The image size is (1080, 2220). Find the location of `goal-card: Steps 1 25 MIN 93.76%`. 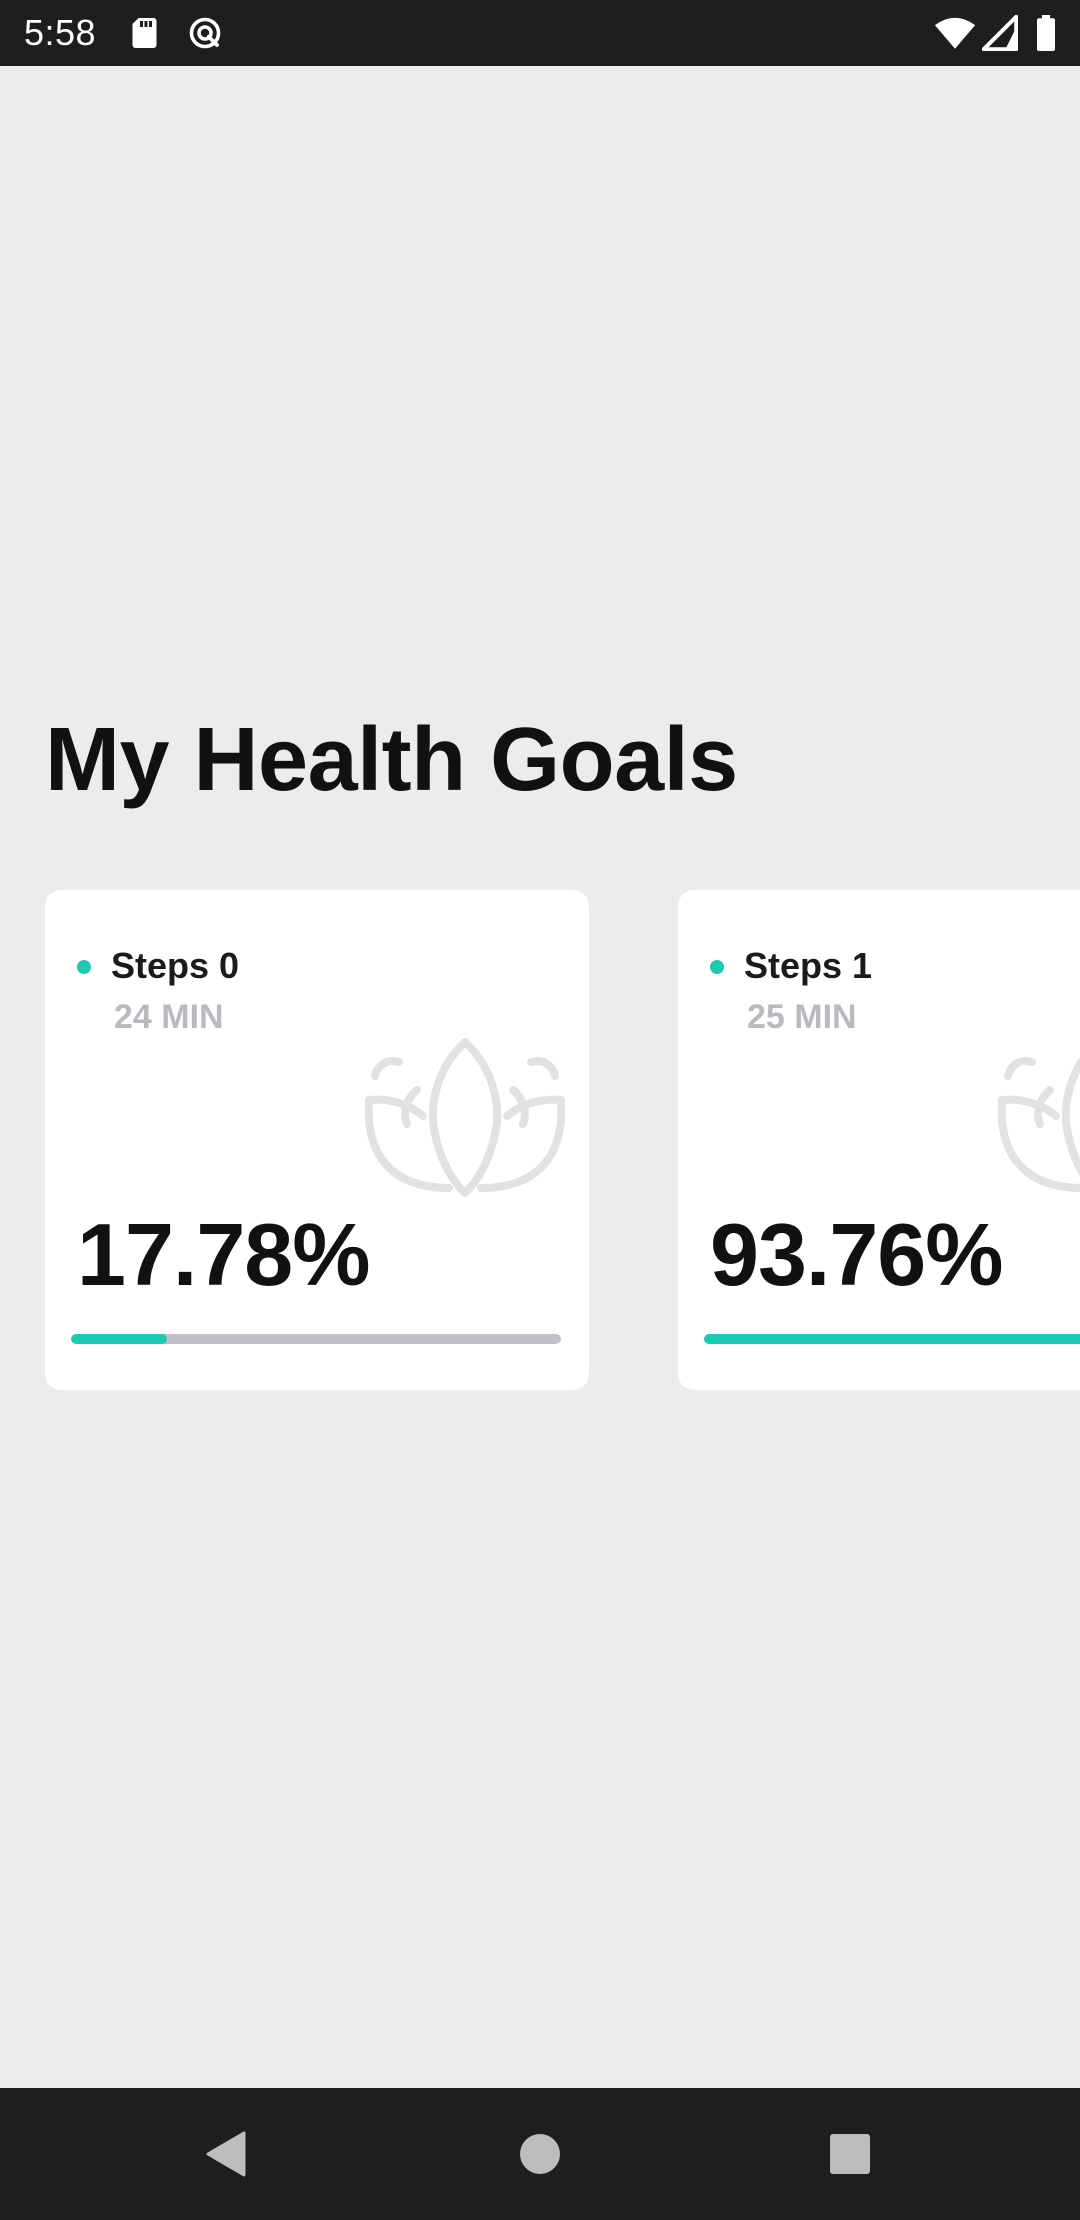

goal-card: Steps 1 25 MIN 93.76% is located at coordinates (879, 1140).